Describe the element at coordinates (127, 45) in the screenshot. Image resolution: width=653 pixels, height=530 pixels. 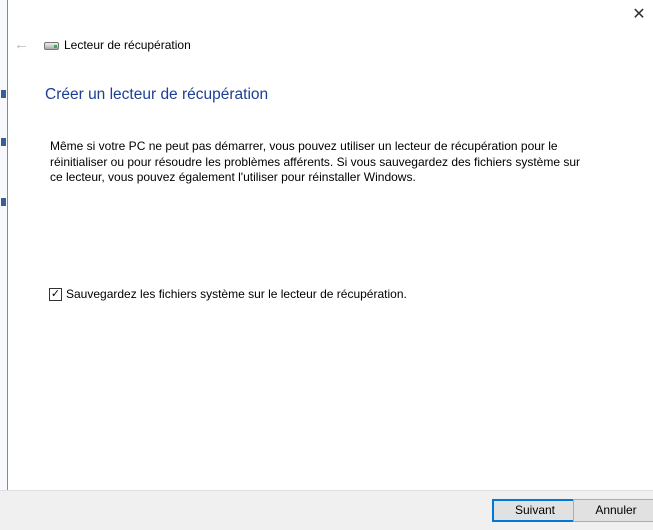
I see `window-title: Lecteur de récupération` at that location.